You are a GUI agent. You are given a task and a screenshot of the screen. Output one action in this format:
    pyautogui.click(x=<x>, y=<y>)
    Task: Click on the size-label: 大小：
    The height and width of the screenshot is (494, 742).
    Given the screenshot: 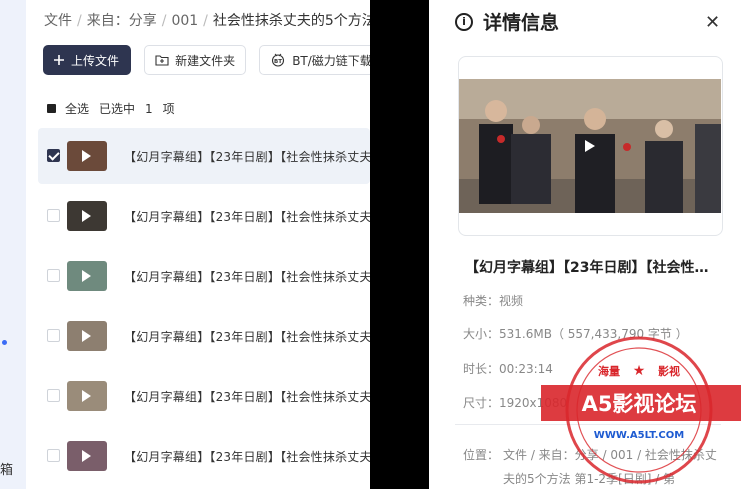 What is the action you would take?
    pyautogui.click(x=481, y=334)
    